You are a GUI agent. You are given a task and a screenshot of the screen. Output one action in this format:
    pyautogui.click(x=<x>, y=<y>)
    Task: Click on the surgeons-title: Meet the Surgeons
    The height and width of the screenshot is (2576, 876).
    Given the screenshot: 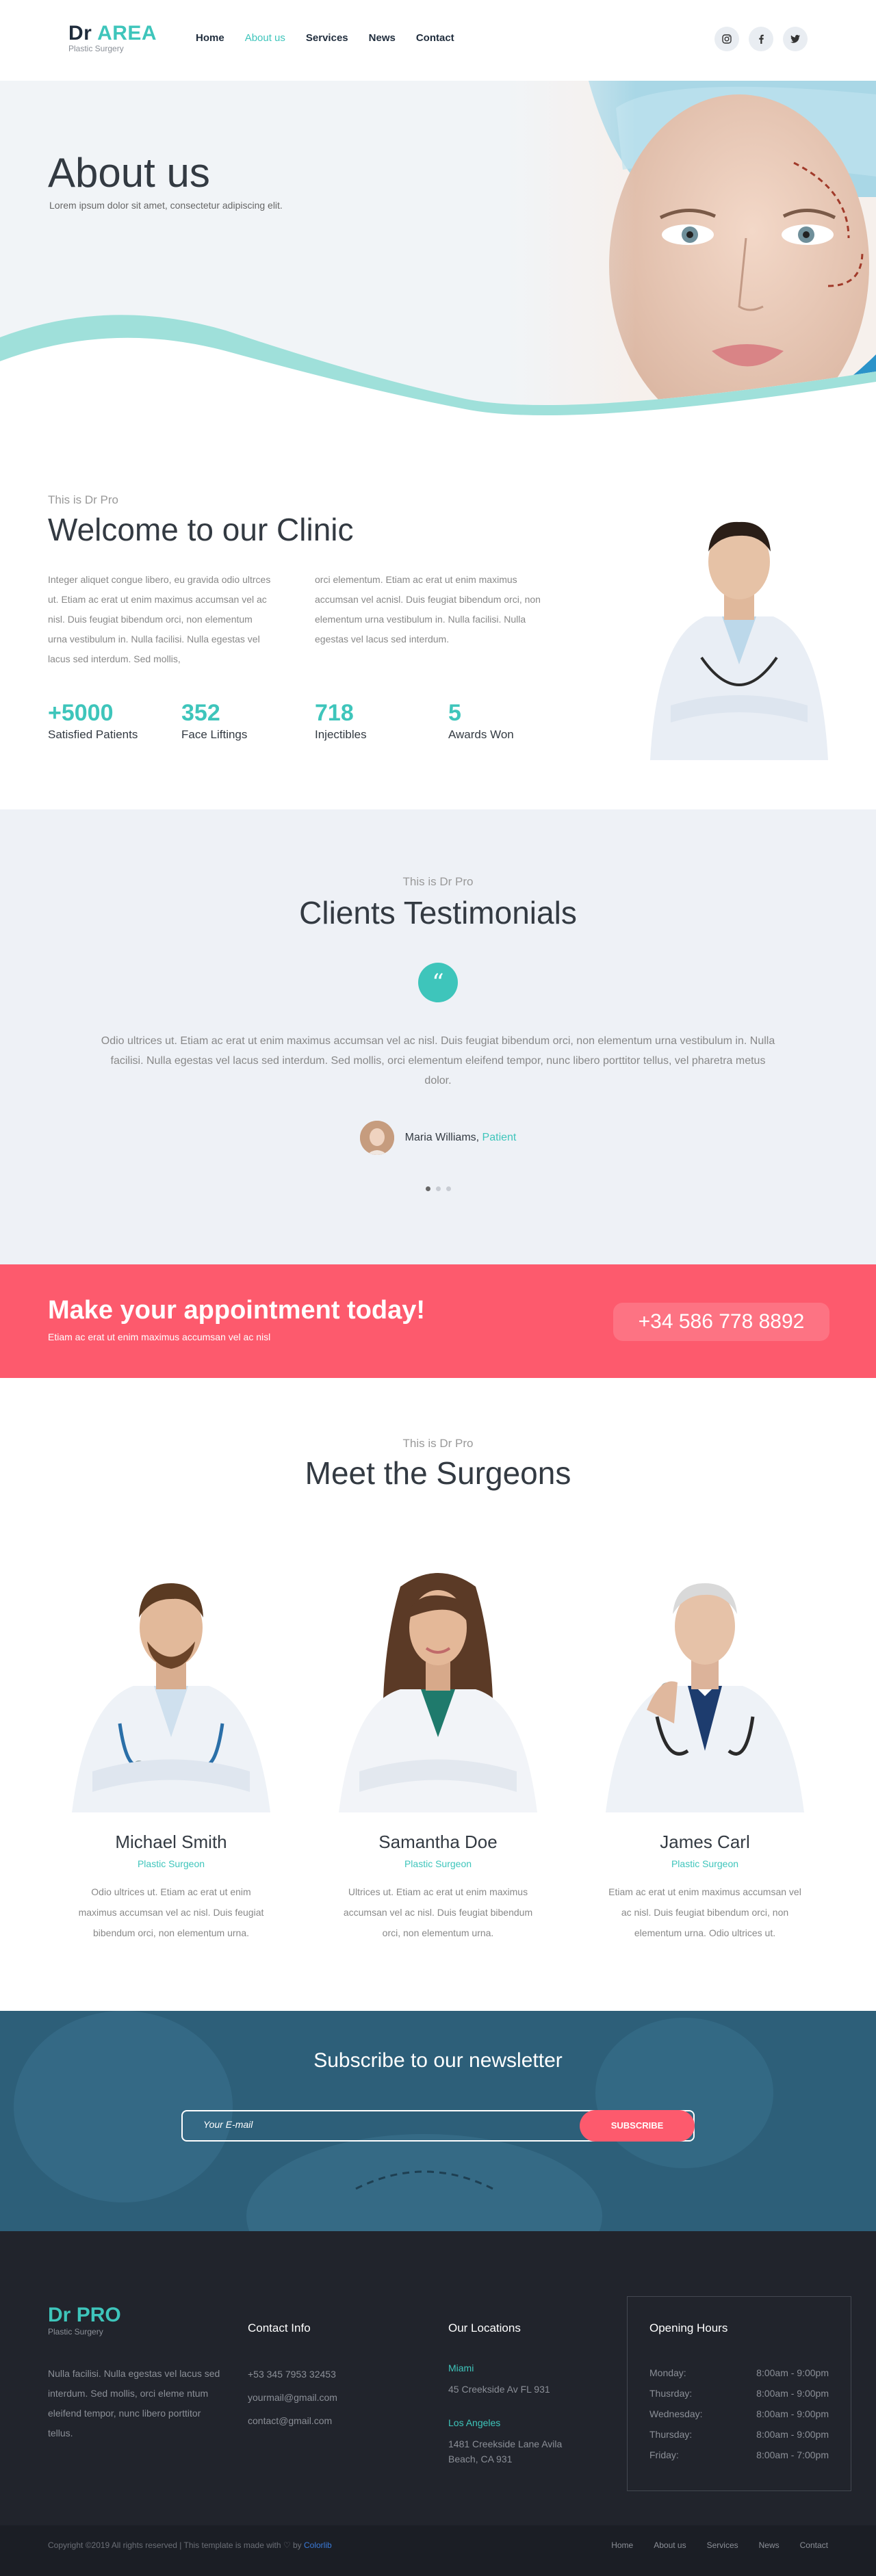 What is the action you would take?
    pyautogui.click(x=438, y=1473)
    